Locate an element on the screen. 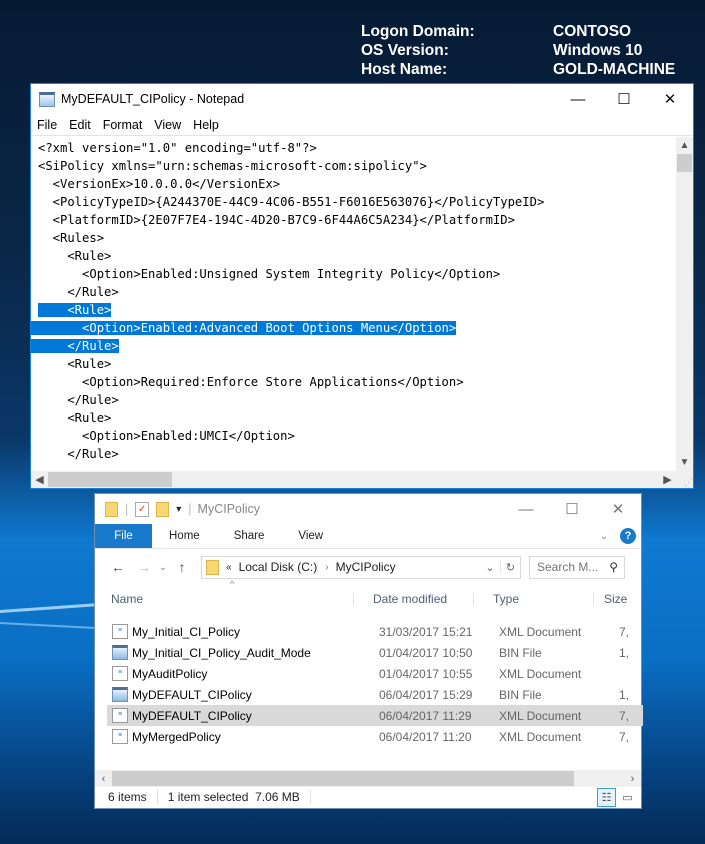  menu-format: Format is located at coordinates (123, 125).